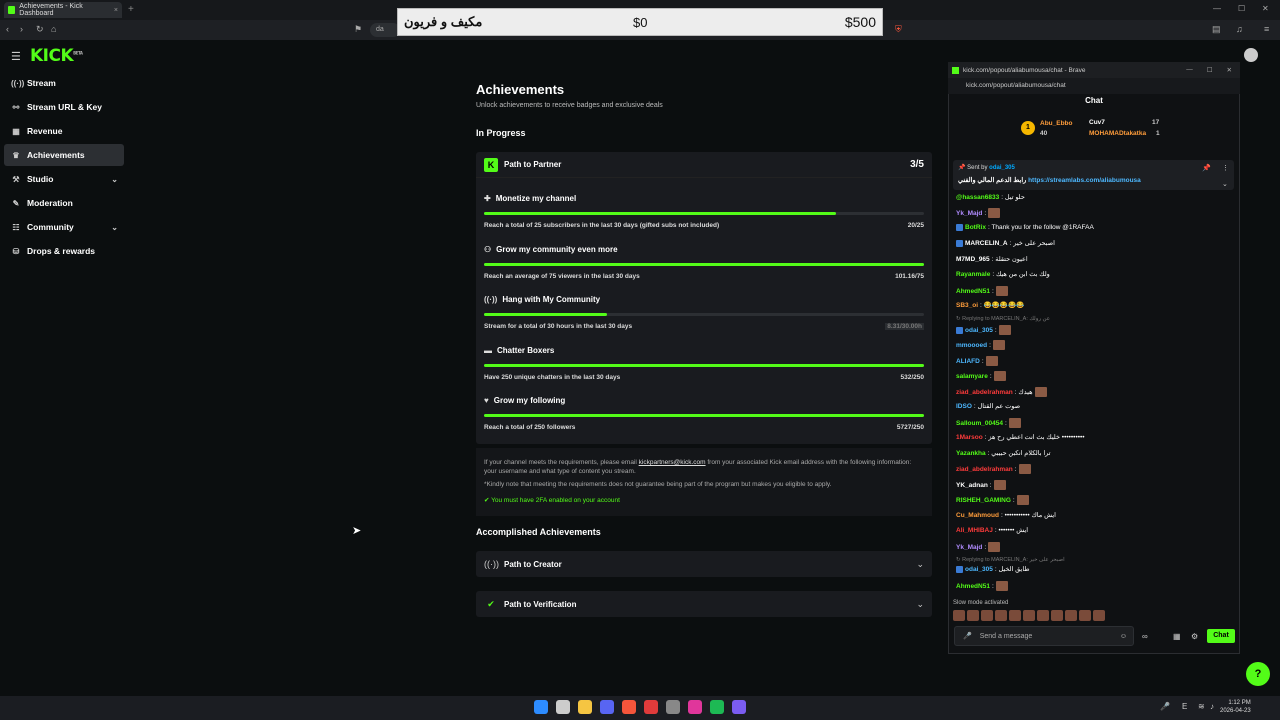 This screenshot has width=1280, height=720. I want to click on gifter-name: Abu_Ebbo, so click(1056, 123).